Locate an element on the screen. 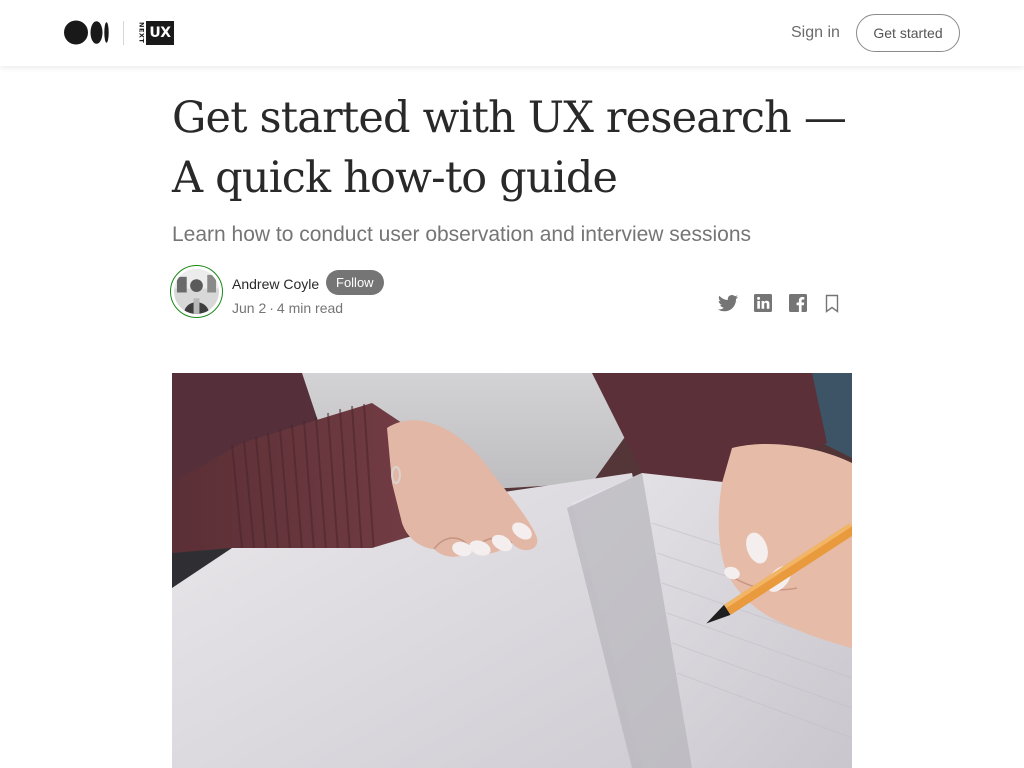 This screenshot has width=1024, height=768. author-name: Andrew Coyle is located at coordinates (275, 284).